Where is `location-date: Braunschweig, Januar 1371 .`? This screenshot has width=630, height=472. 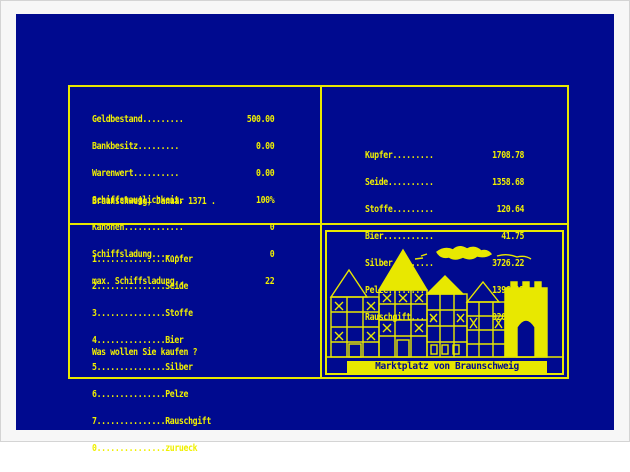
location-date: Braunschweig, Januar 1371 . is located at coordinates (154, 201).